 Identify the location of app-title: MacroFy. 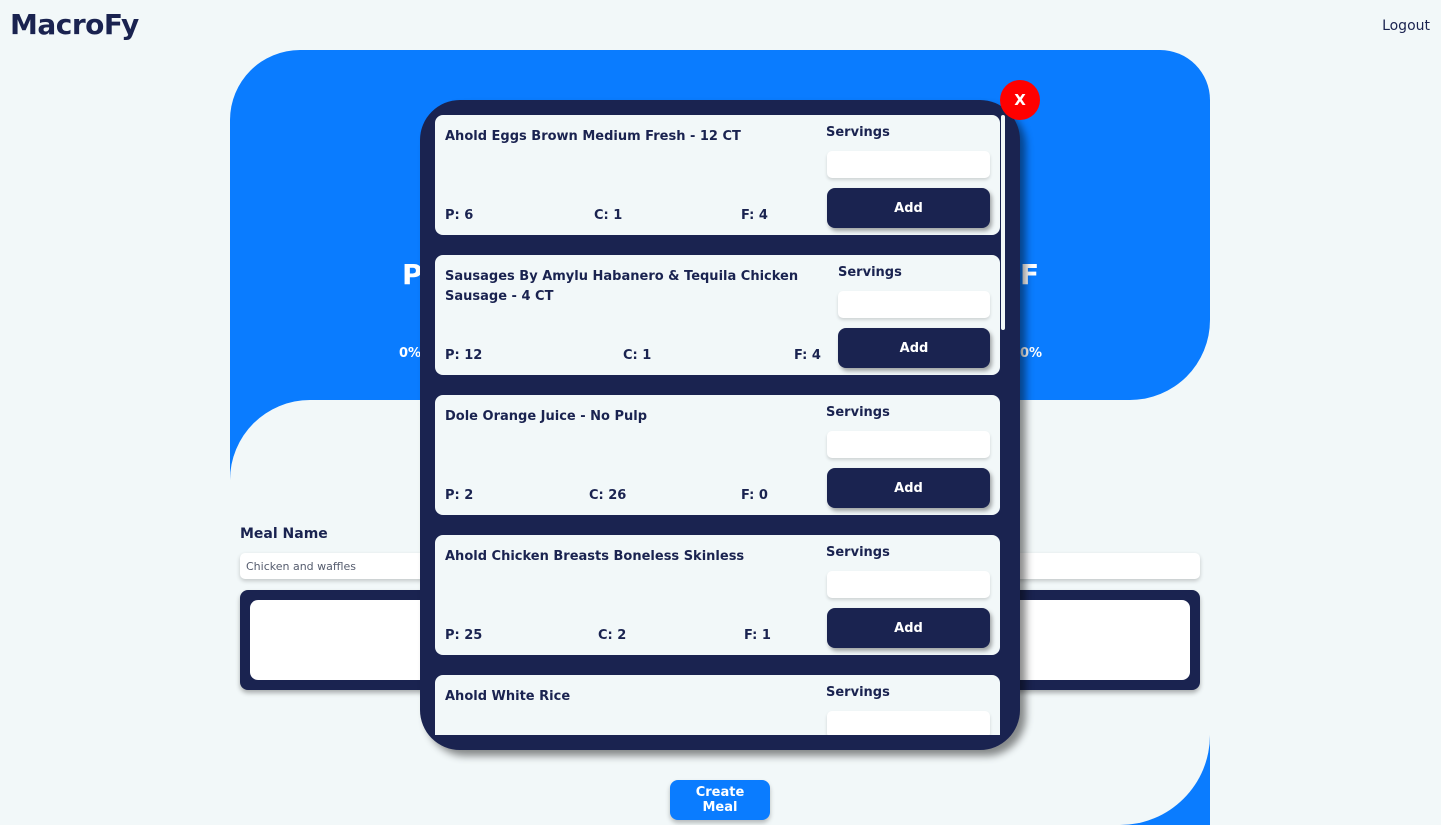
(74, 24).